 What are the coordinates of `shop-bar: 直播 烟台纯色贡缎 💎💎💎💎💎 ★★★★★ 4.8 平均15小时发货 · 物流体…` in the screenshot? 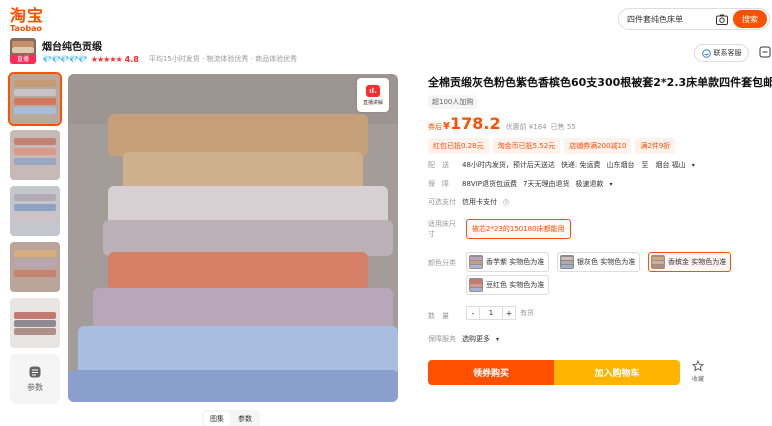 It's located at (320, 53).